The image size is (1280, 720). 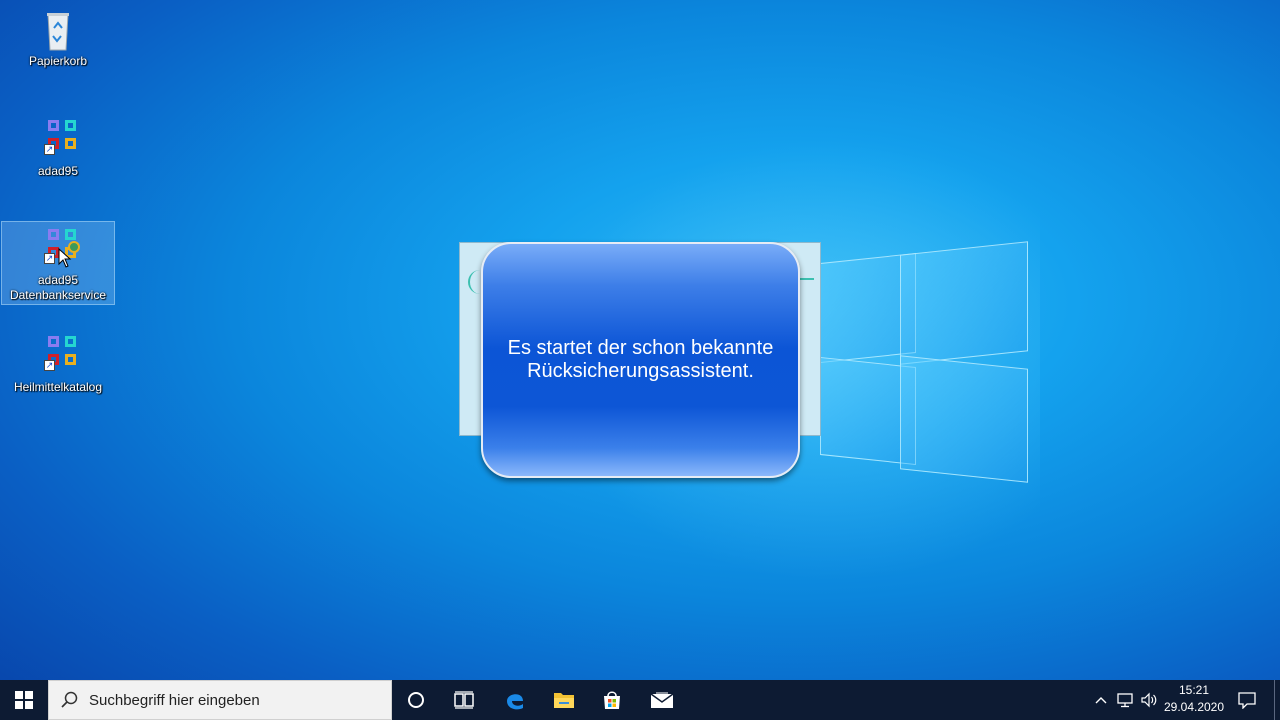 I want to click on edge-button, so click(x=515, y=700).